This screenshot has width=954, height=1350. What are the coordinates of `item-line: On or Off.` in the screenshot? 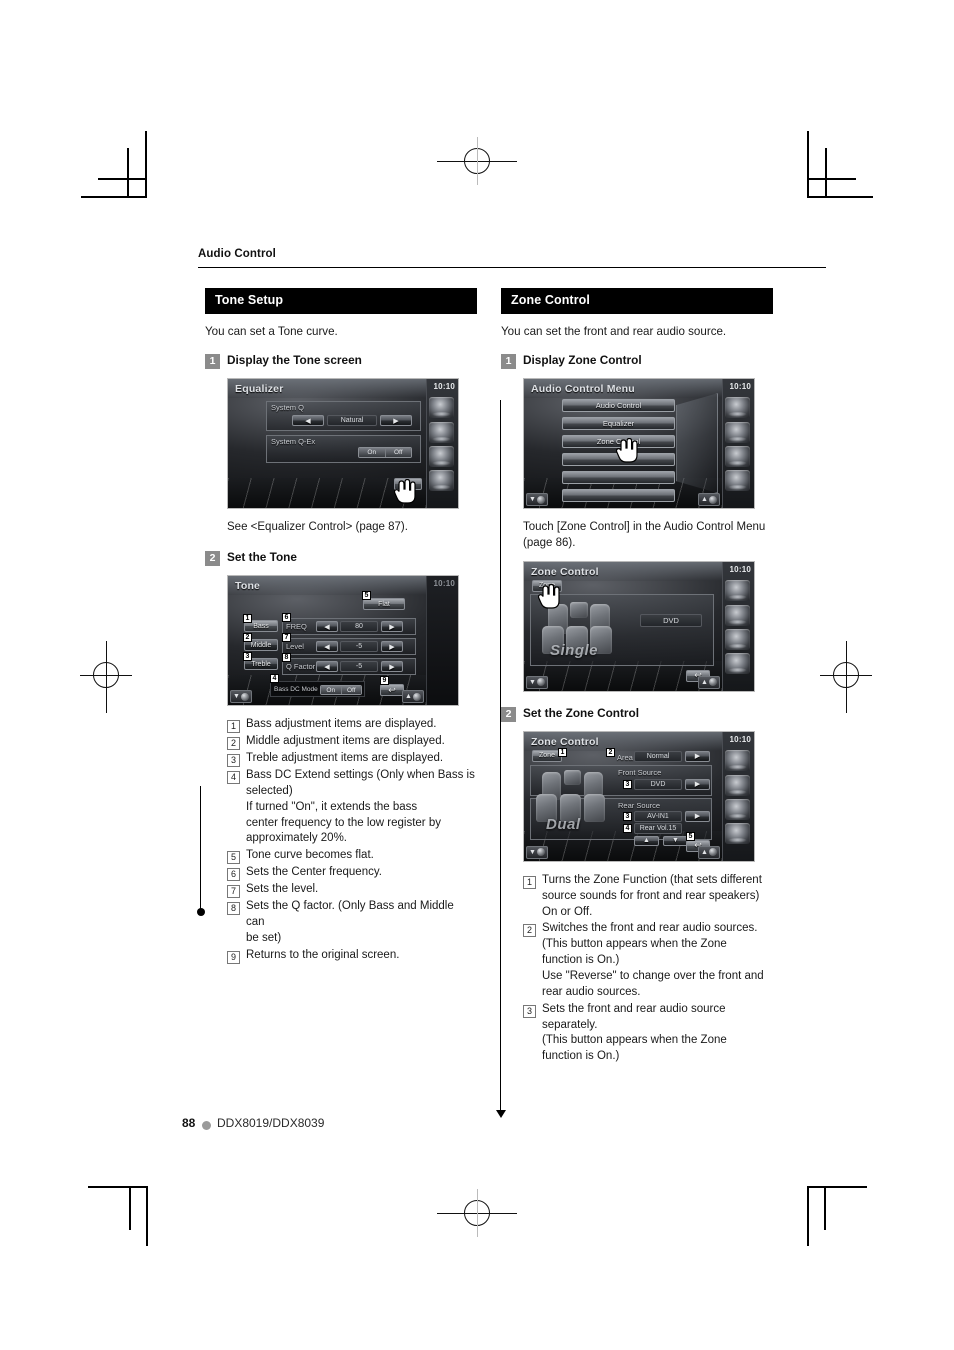 It's located at (567, 911).